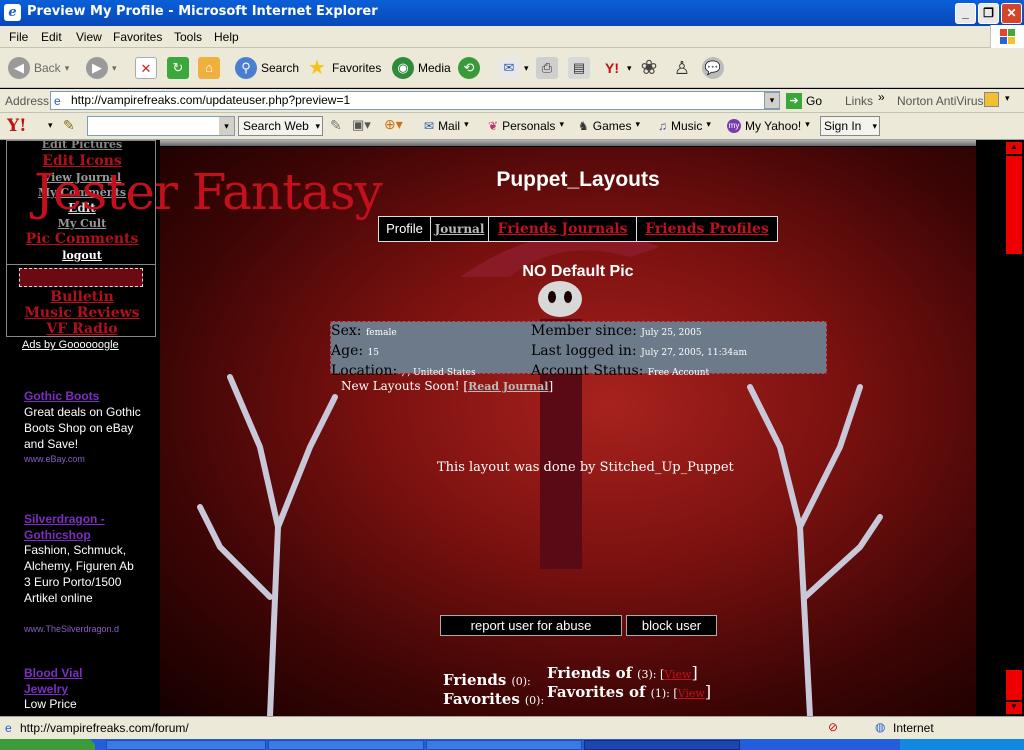 Image resolution: width=1024 pixels, height=750 pixels. Describe the element at coordinates (513, 68) in the screenshot. I see `mail-button: ✉ ▾` at that location.